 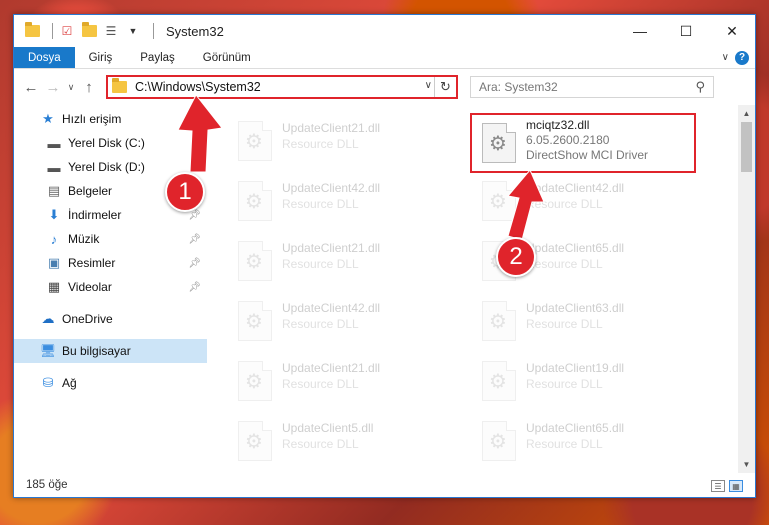 I want to click on nav-label: OneDrive, so click(x=87, y=319).